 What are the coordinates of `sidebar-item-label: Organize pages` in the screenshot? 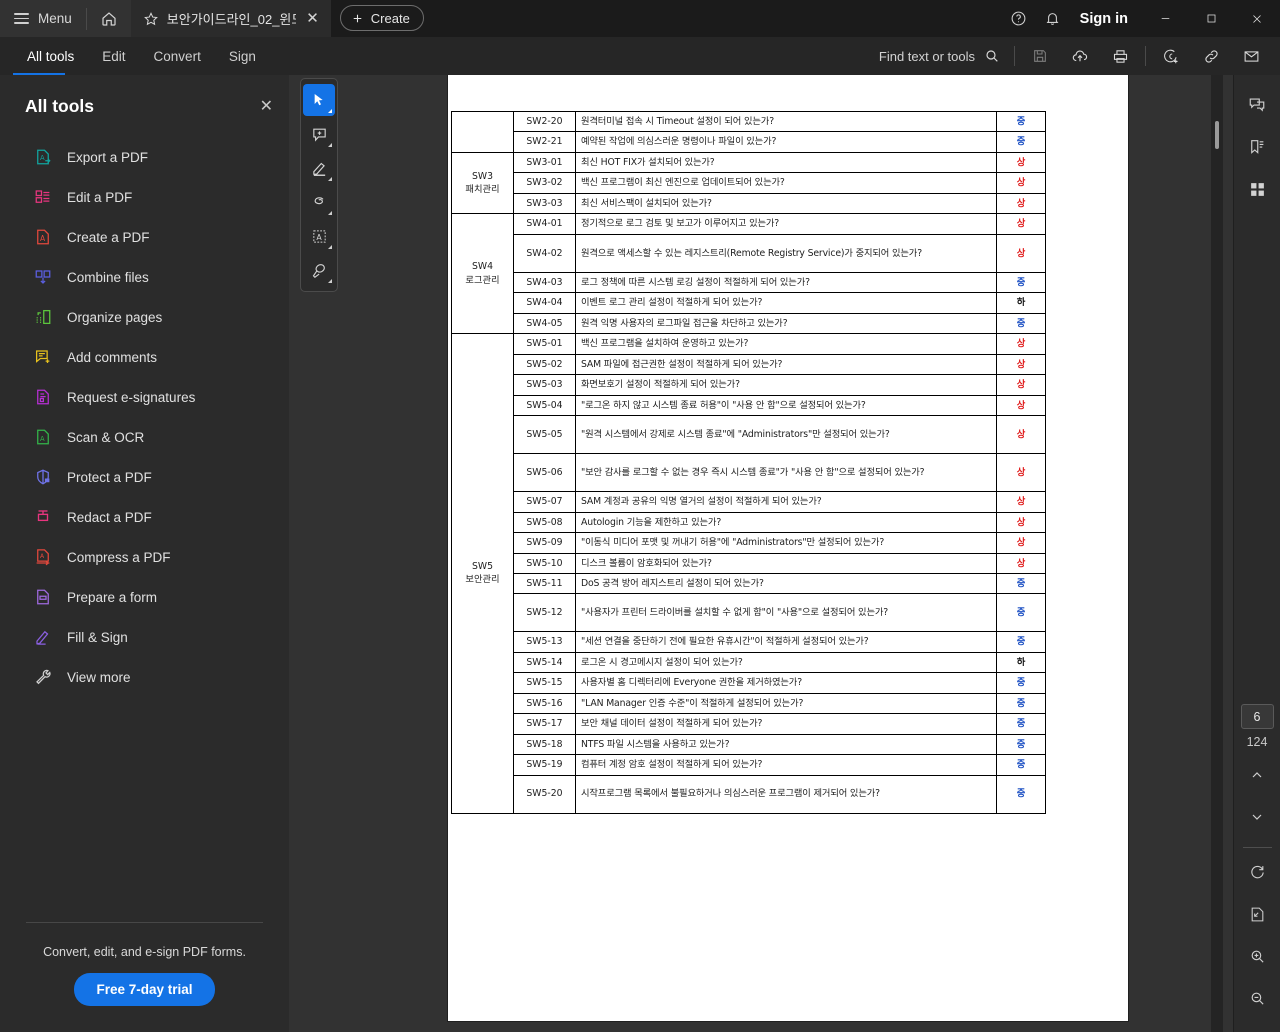 It's located at (115, 317).